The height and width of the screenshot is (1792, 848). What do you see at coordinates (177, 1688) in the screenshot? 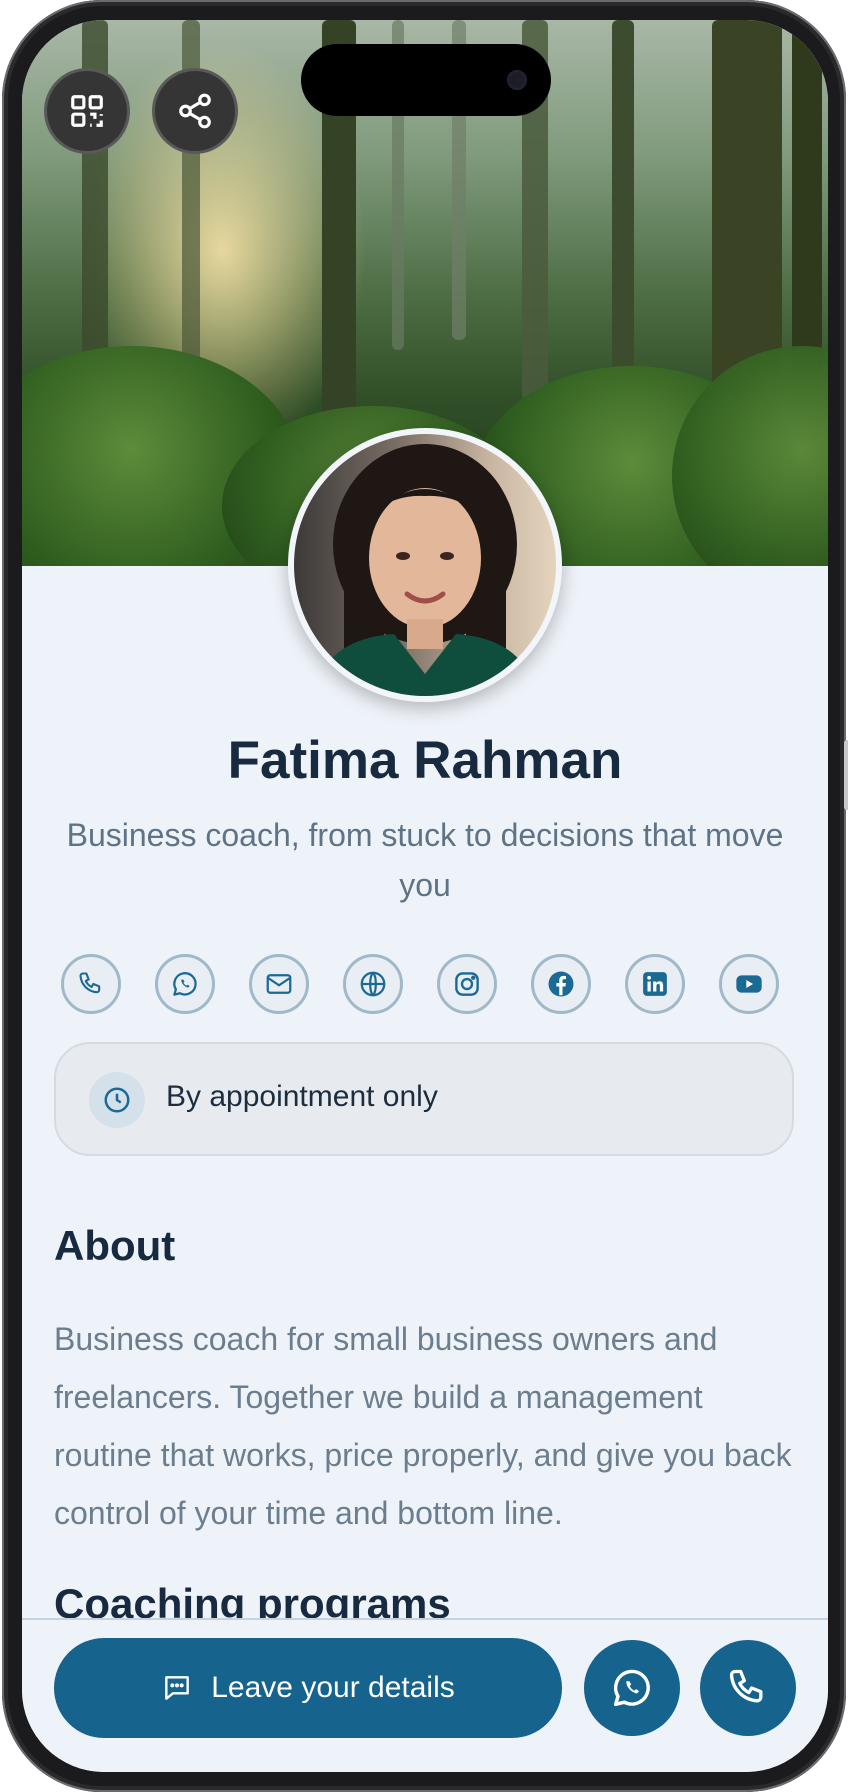
I see `message-icon` at bounding box center [177, 1688].